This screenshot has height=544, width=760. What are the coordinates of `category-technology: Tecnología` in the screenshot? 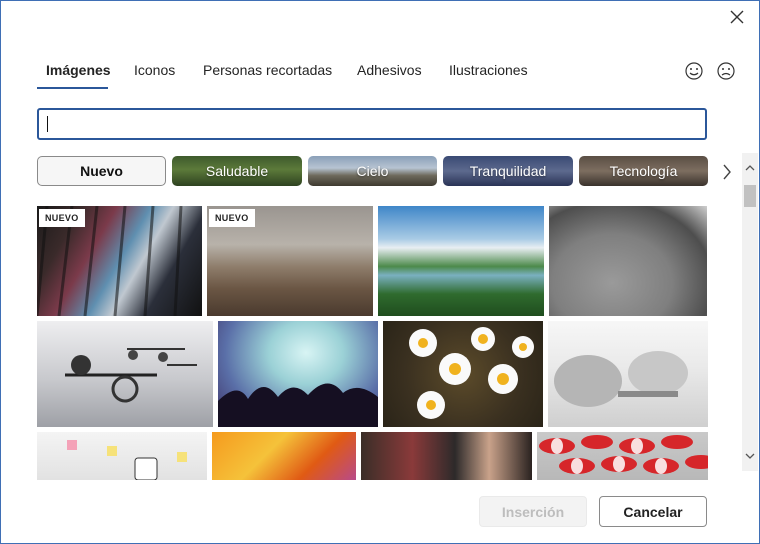 It's located at (643, 171).